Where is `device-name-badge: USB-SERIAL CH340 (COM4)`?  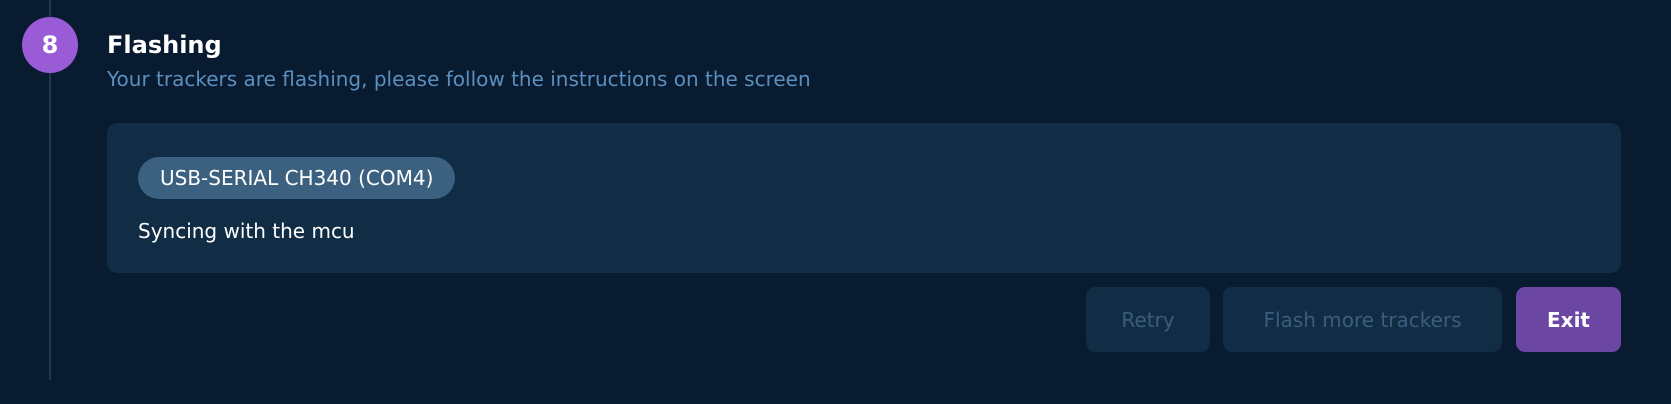 device-name-badge: USB-SERIAL CH340 (COM4) is located at coordinates (297, 178).